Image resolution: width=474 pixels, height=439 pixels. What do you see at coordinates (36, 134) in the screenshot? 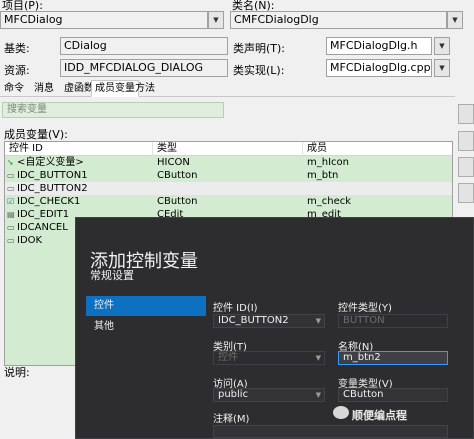
I see `member-vars-label: 成员变量(V):` at bounding box center [36, 134].